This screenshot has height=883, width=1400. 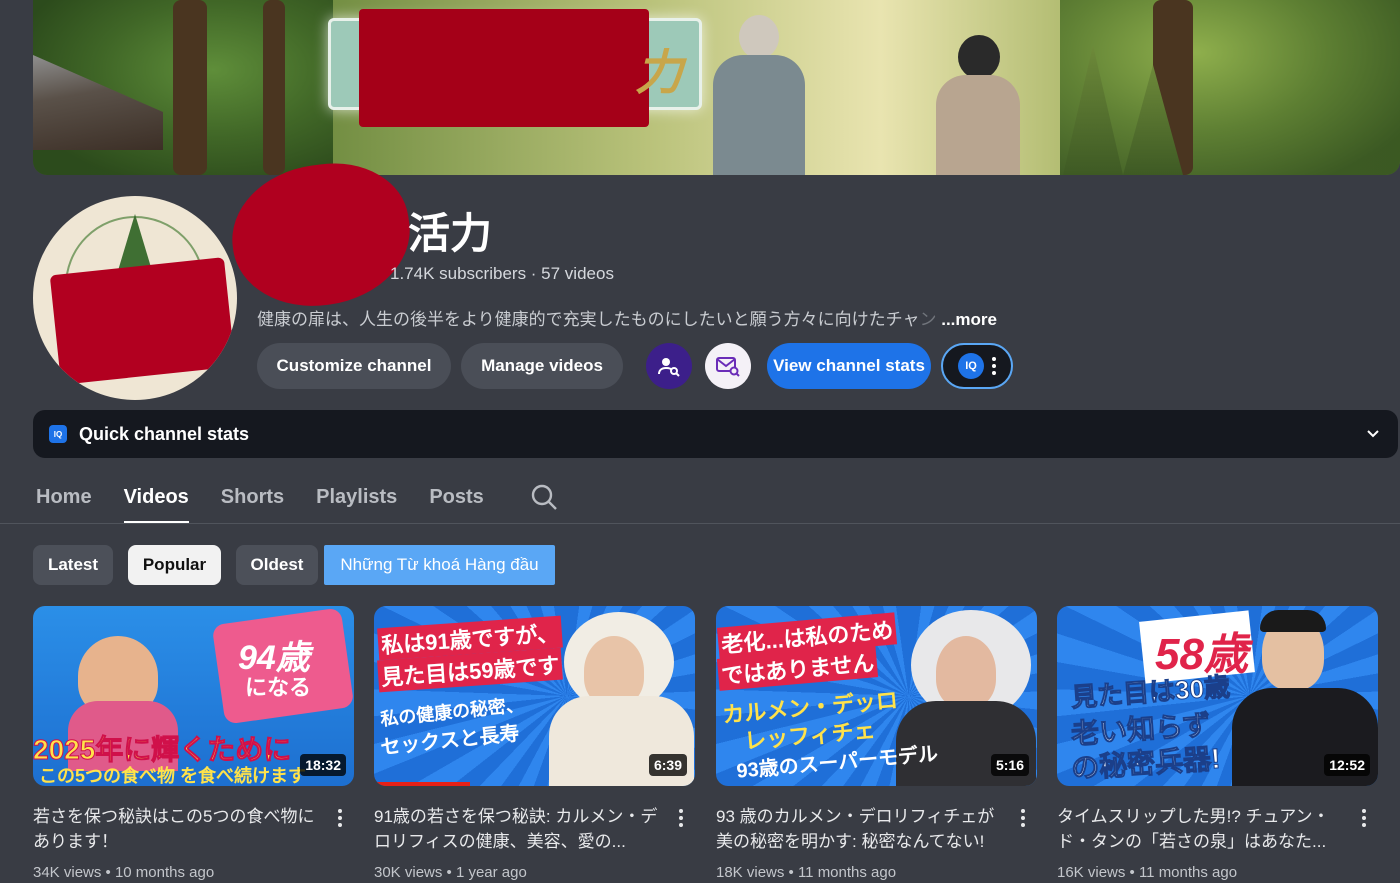 I want to click on watch-progress, so click(x=422, y=784).